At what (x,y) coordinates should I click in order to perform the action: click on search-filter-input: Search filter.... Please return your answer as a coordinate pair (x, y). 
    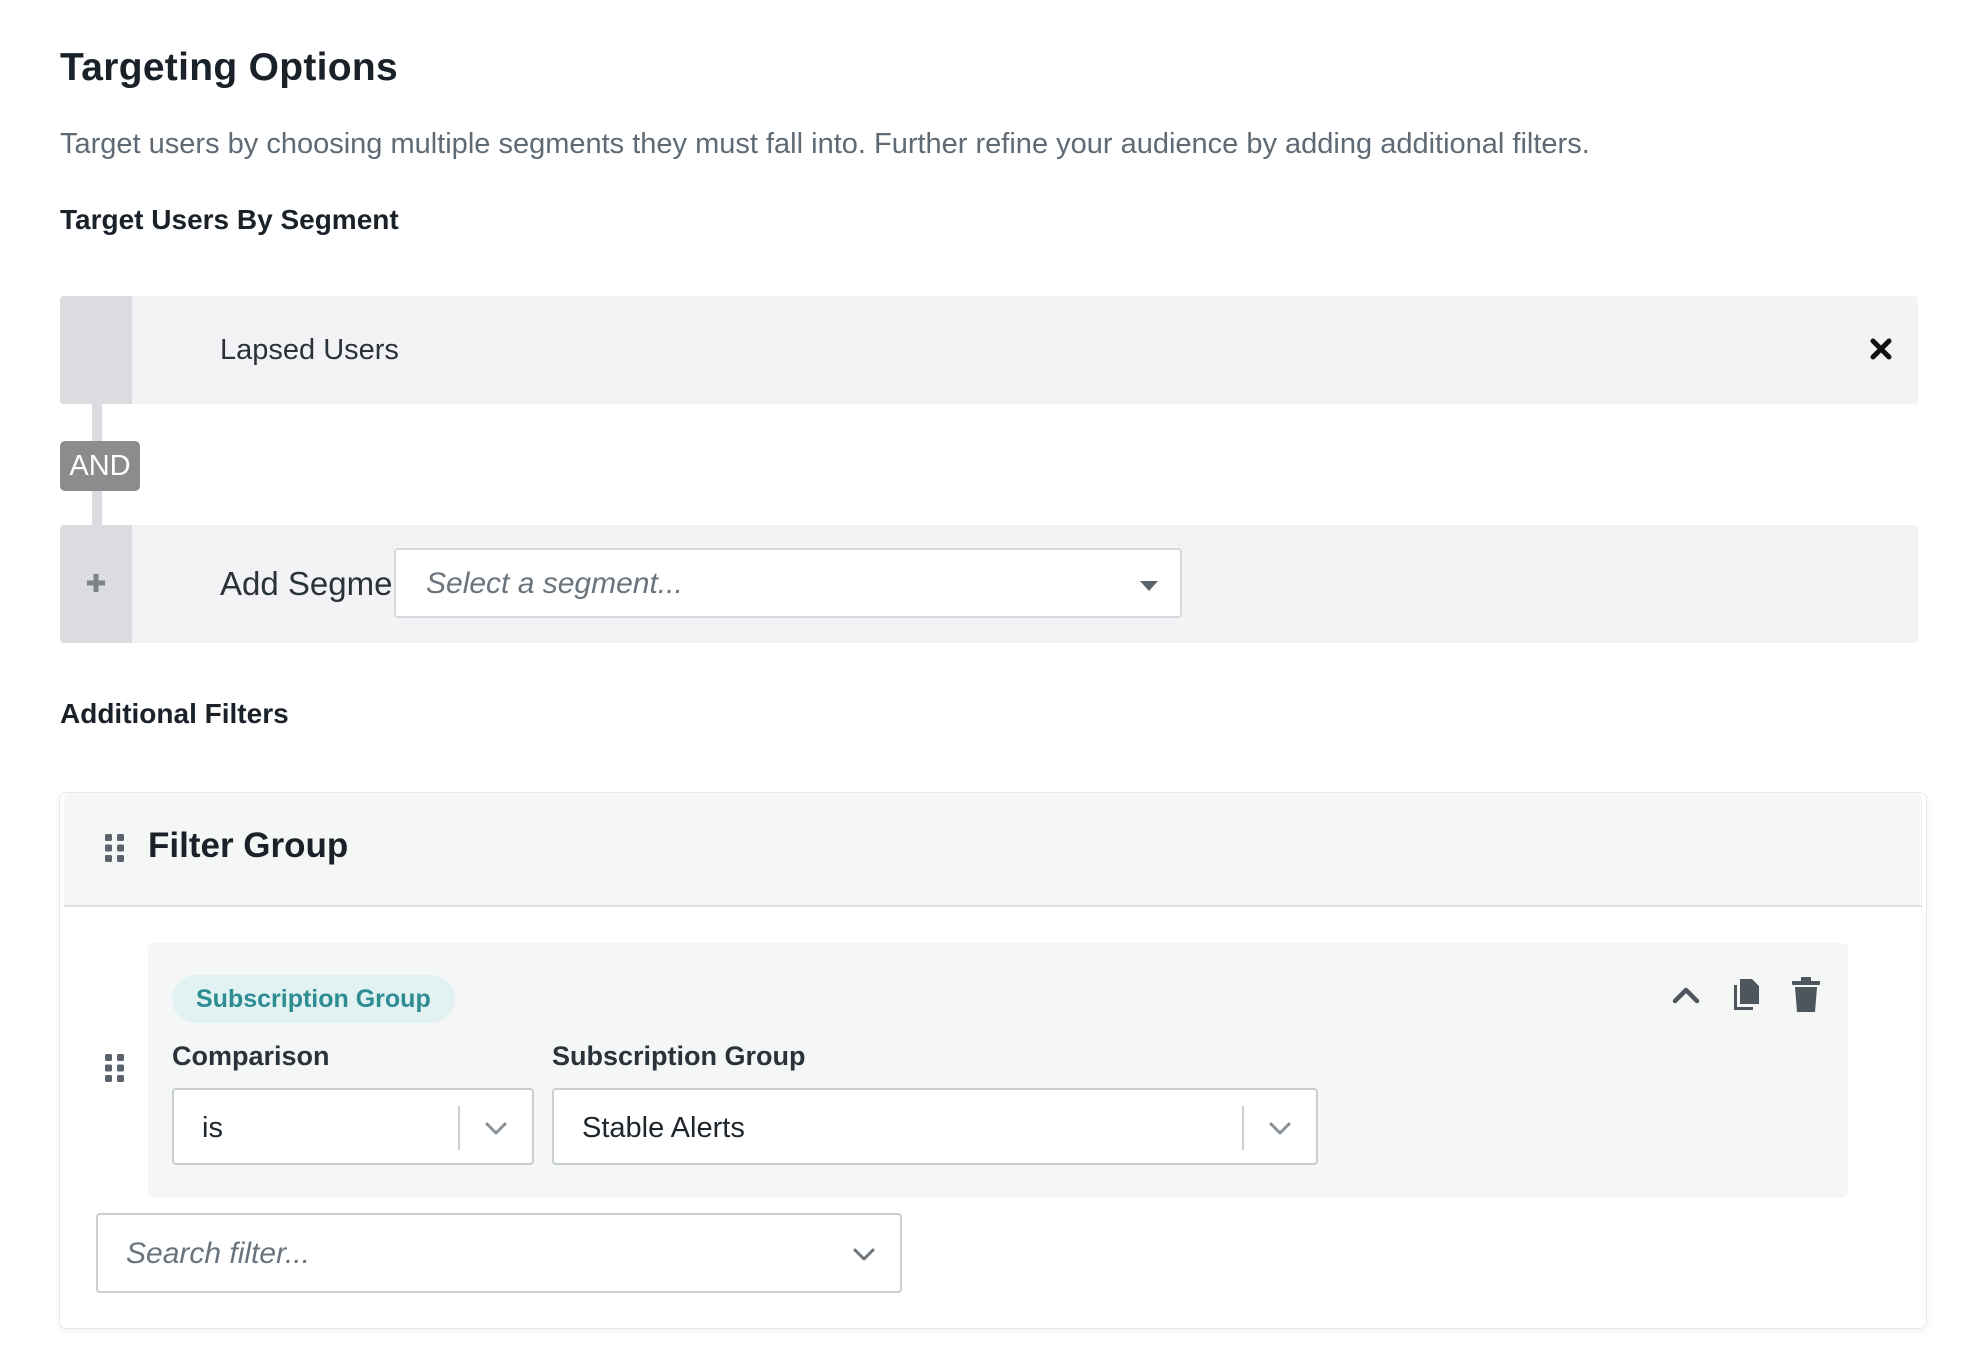
    Looking at the image, I should click on (499, 1253).